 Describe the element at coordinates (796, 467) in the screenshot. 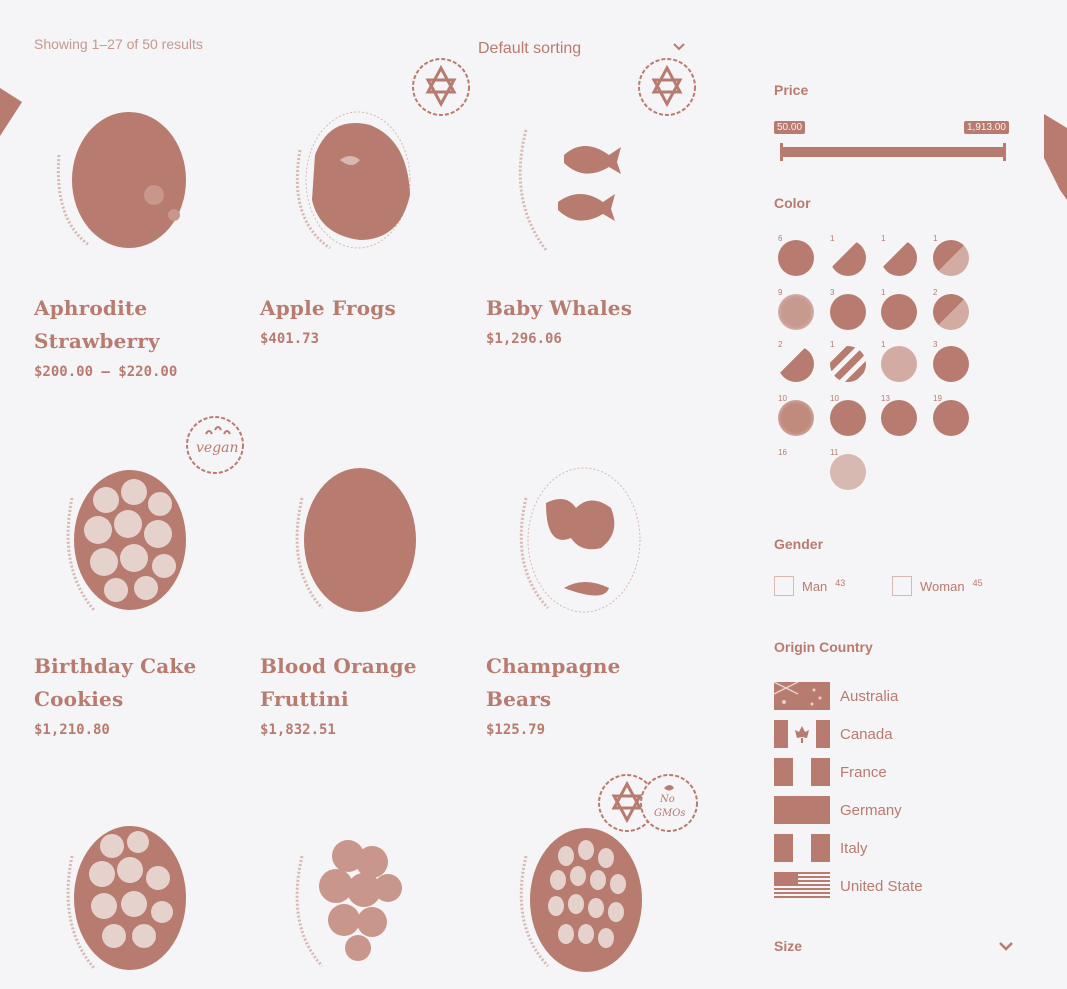

I see `color-swatch: 16` at that location.